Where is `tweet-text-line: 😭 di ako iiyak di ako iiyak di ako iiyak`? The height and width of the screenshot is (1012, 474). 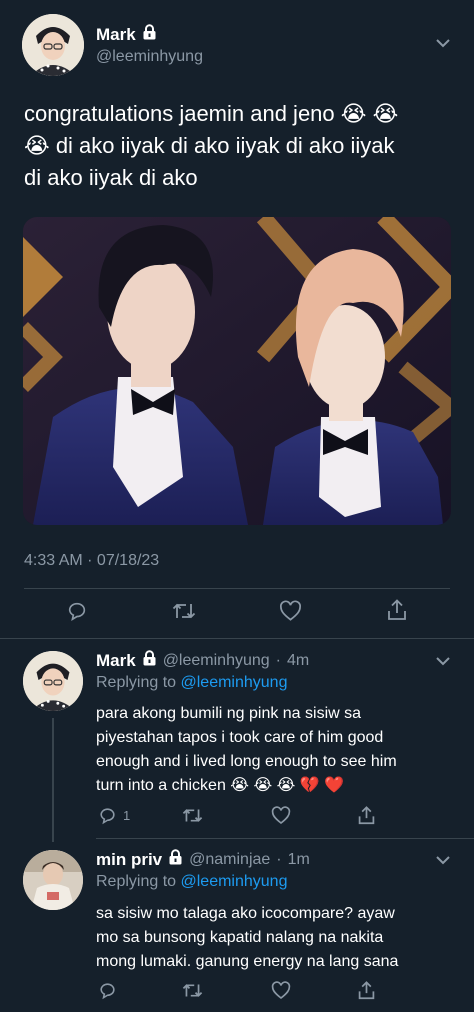 tweet-text-line: 😭 di ako iiyak di ako iiyak di ako iiyak is located at coordinates (209, 145).